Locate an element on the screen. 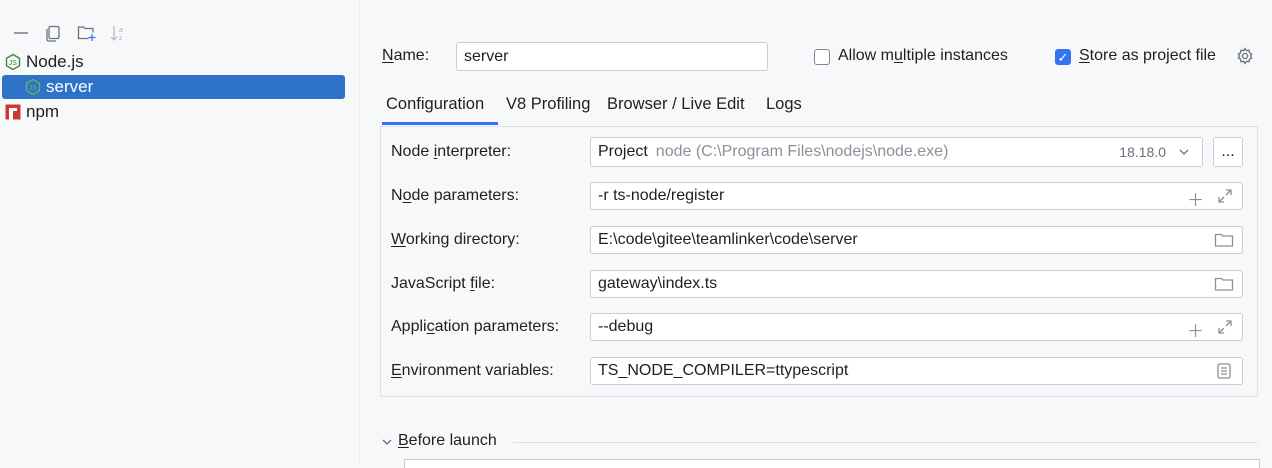 Image resolution: width=1272 pixels, height=468 pixels. application-parameters-input: --debug ＋ is located at coordinates (916, 327).